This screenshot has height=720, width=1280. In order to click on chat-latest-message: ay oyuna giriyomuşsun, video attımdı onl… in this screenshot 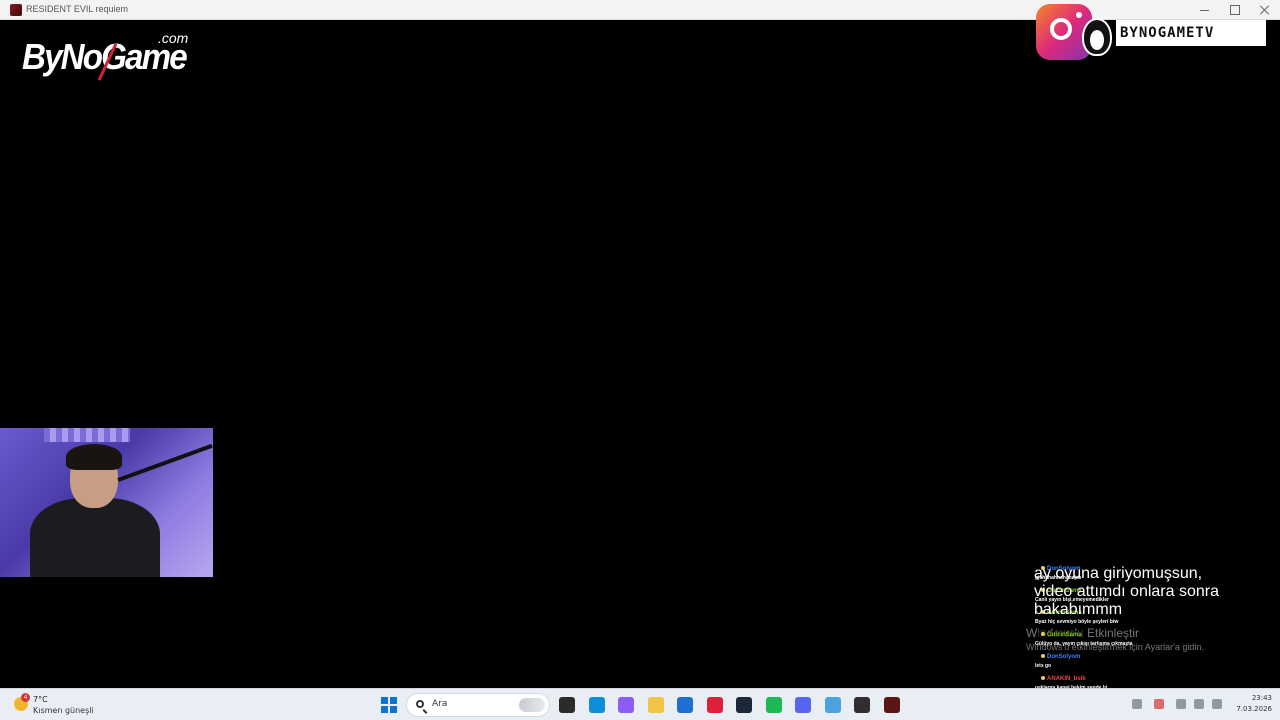, I will do `click(1126, 591)`.